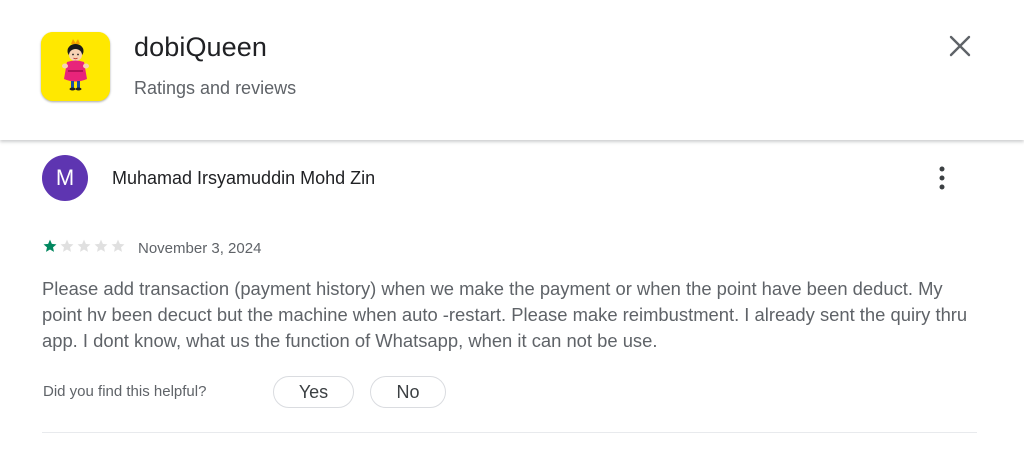 This screenshot has height=454, width=1024. Describe the element at coordinates (201, 47) in the screenshot. I see `app-title: dobiQueen` at that location.